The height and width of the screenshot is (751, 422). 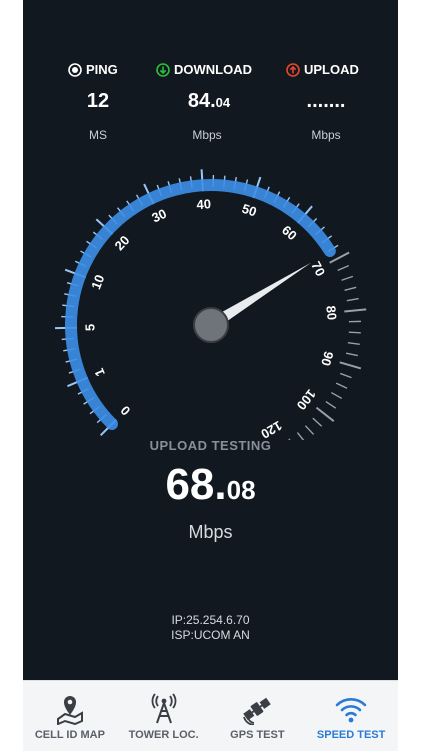 What do you see at coordinates (97, 282) in the screenshot?
I see `gauge-tick-label: 10` at bounding box center [97, 282].